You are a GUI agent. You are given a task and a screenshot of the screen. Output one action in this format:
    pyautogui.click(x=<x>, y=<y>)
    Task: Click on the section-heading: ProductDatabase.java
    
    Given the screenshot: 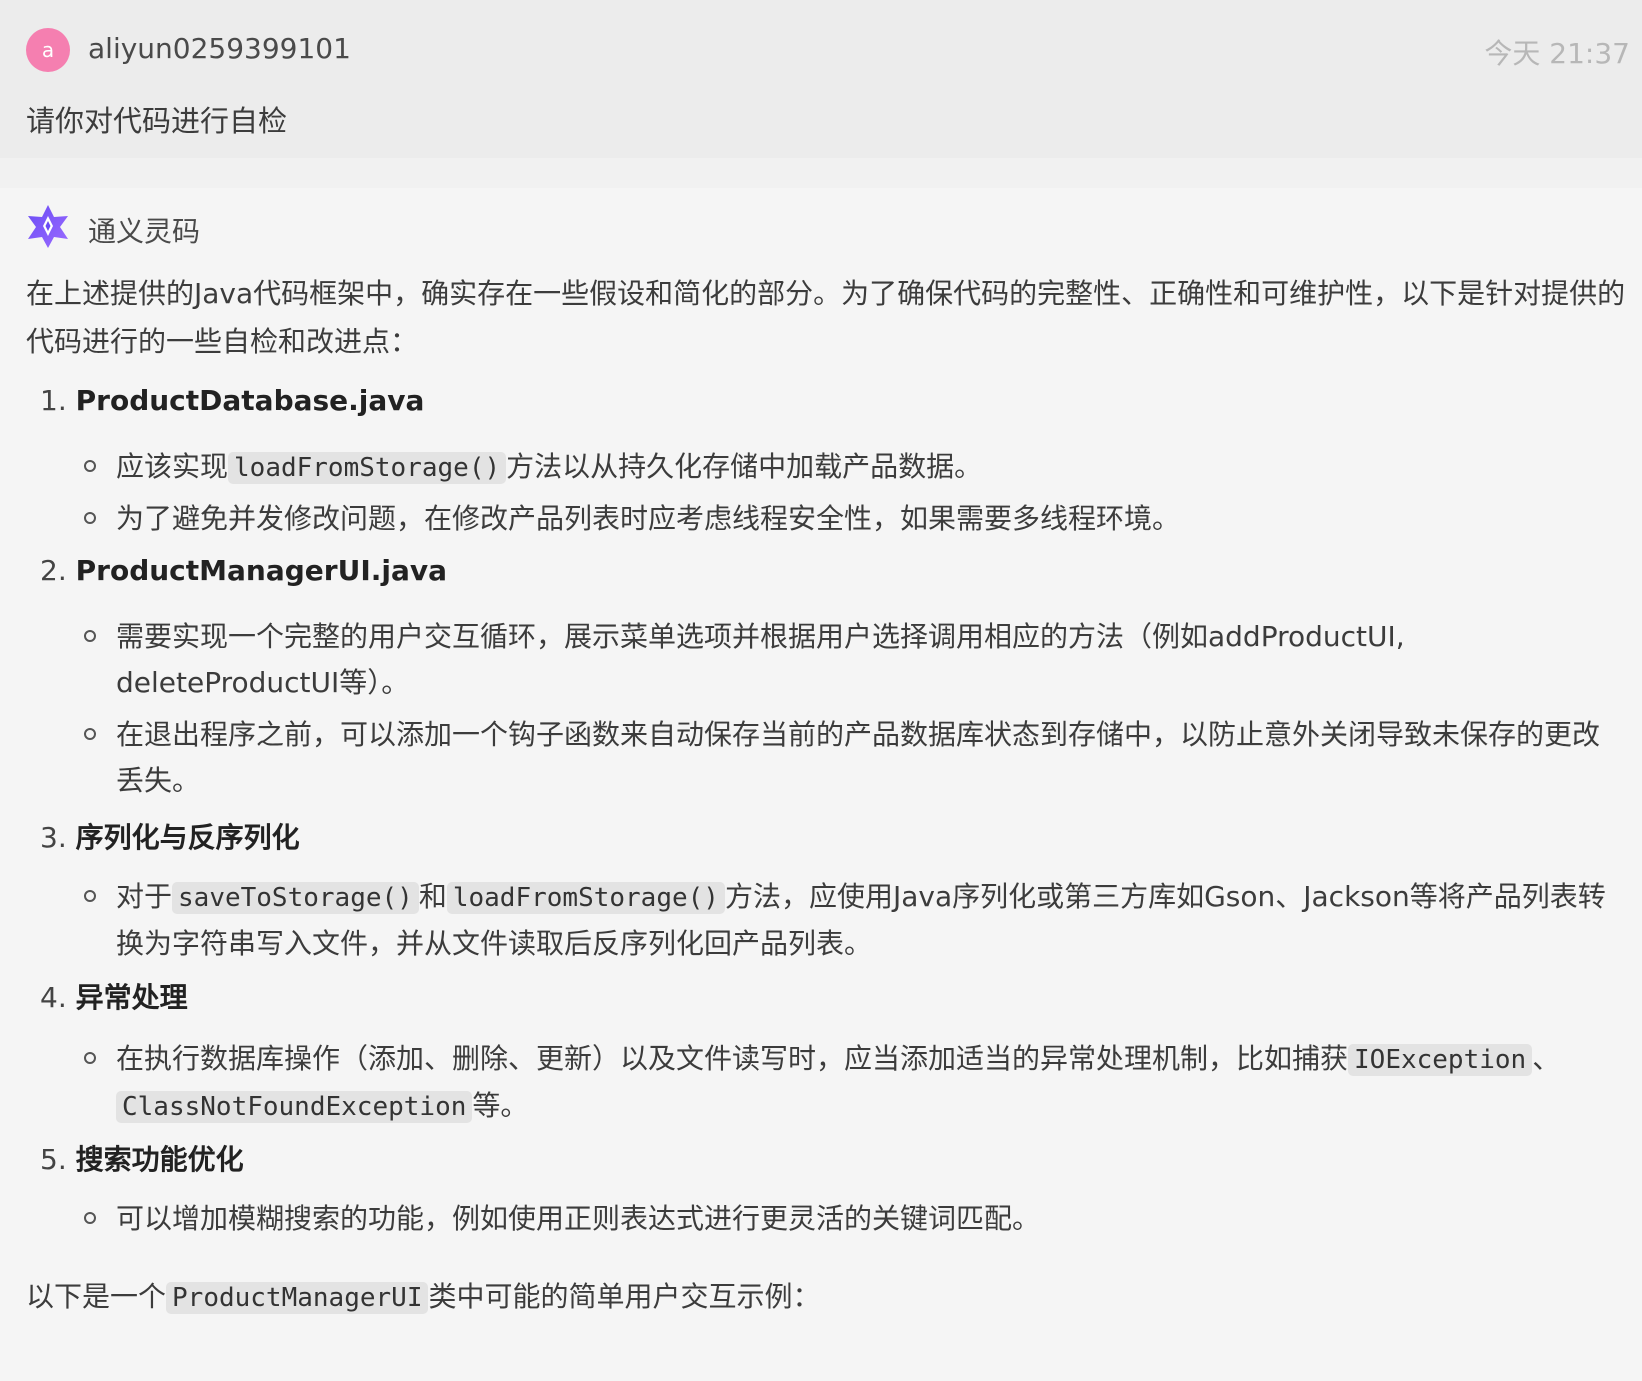 What is the action you would take?
    pyautogui.click(x=250, y=400)
    